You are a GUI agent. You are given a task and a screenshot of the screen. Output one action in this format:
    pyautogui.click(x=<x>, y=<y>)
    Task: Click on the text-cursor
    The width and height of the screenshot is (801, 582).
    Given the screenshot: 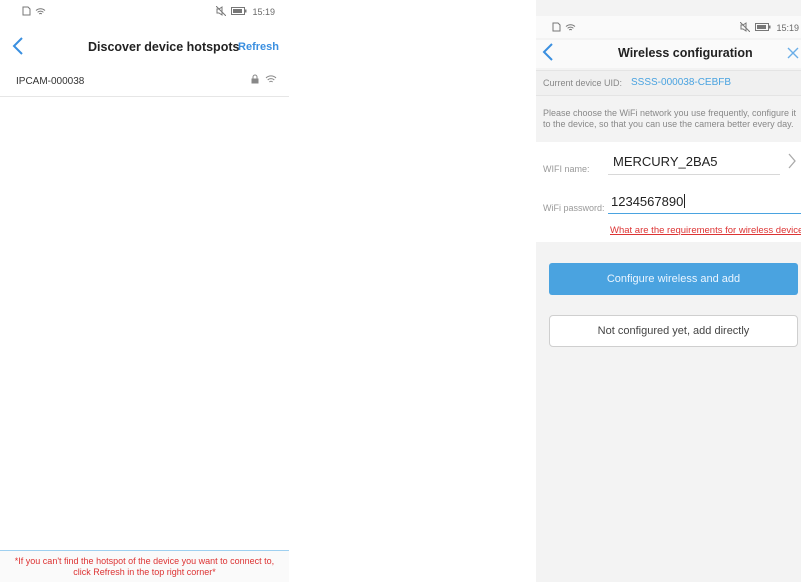 What is the action you would take?
    pyautogui.click(x=685, y=201)
    